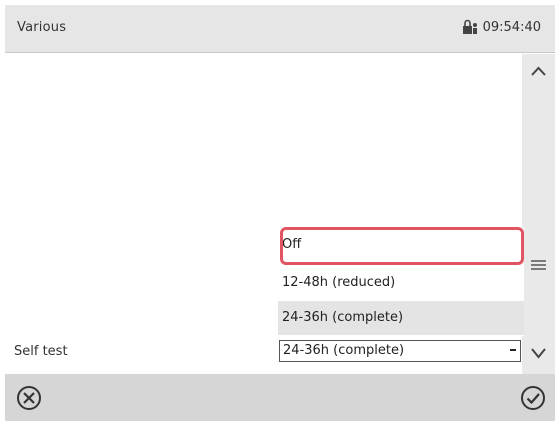 The width and height of the screenshot is (560, 426). I want to click on caret-icon, so click(513, 350).